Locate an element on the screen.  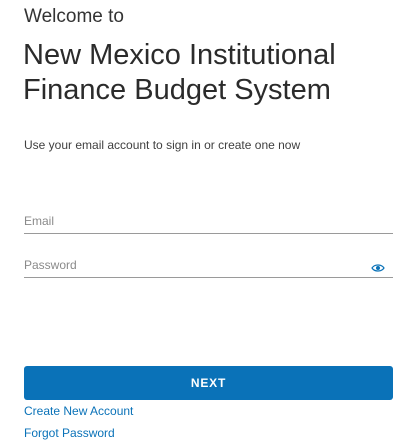
forgot-password-link: Forgot Password is located at coordinates (69, 433).